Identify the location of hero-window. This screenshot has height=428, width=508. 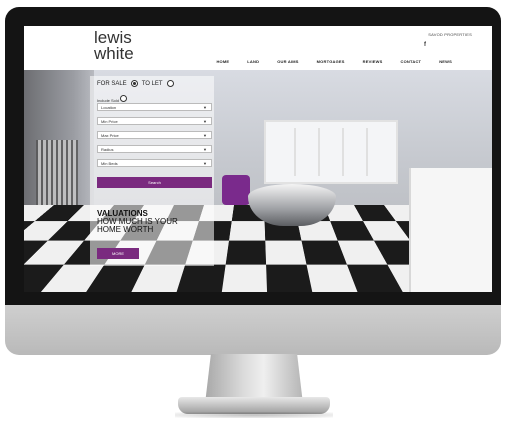
(331, 152).